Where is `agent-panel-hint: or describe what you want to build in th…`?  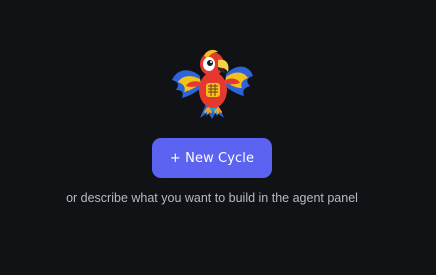
agent-panel-hint: or describe what you want to build in th… is located at coordinates (212, 198).